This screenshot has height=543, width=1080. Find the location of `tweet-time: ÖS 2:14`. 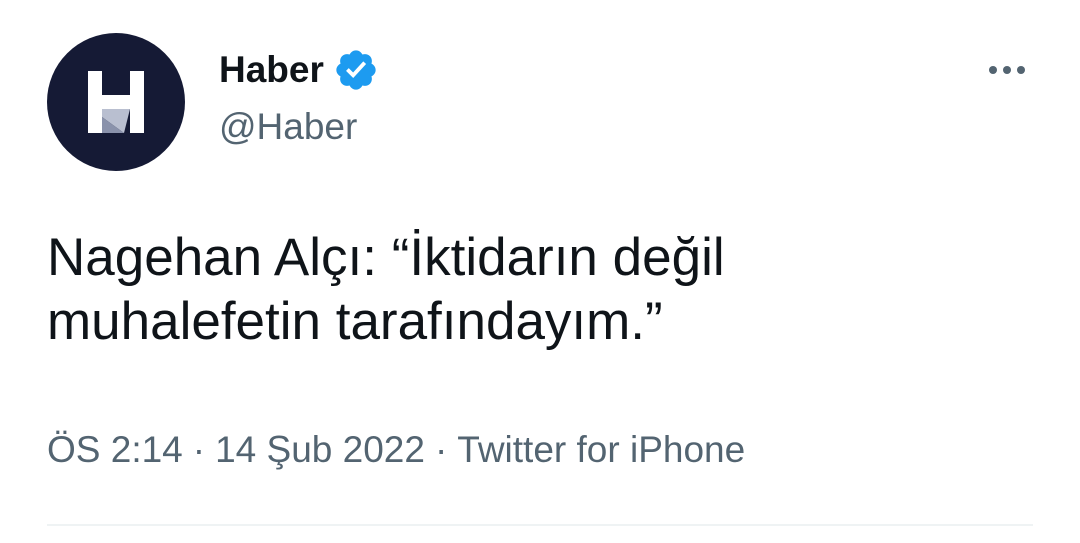

tweet-time: ÖS 2:14 is located at coordinates (115, 450).